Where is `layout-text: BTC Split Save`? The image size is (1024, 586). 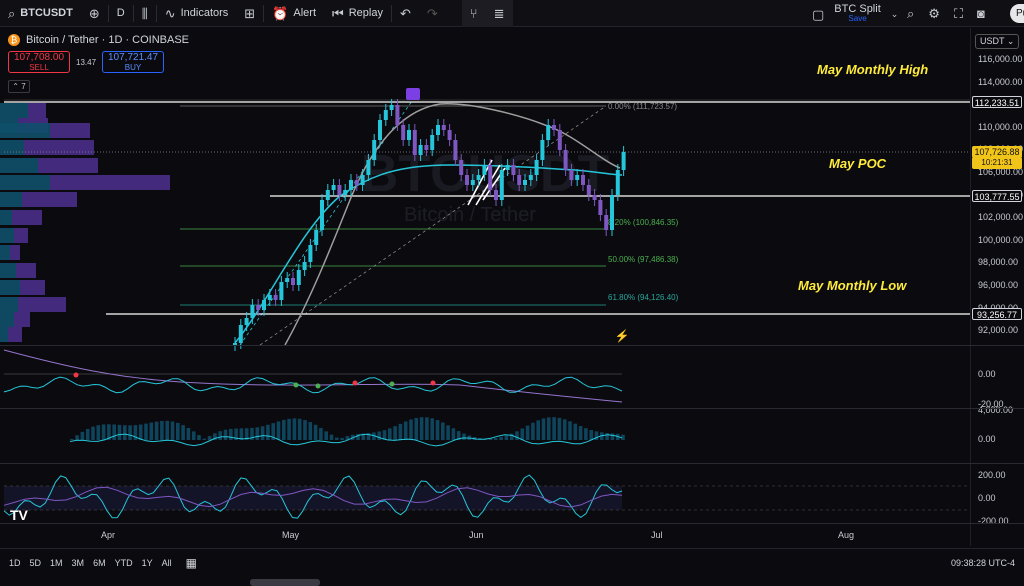 layout-text: BTC Split Save is located at coordinates (857, 14).